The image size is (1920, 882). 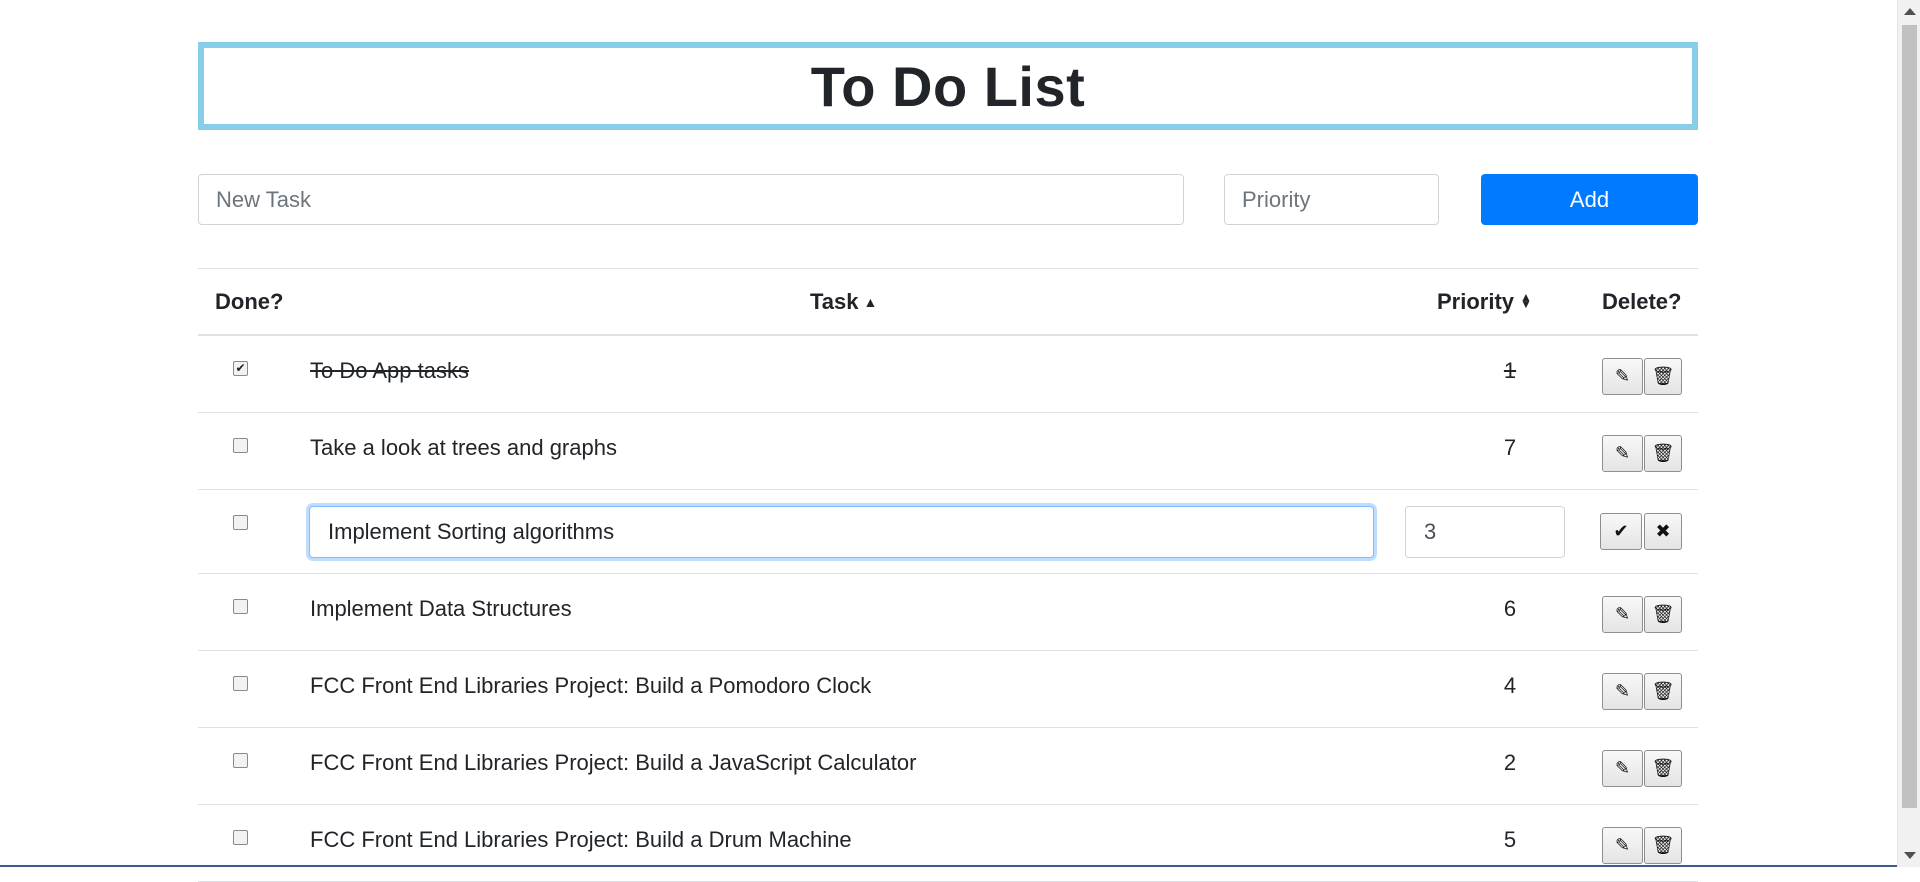 What do you see at coordinates (441, 608) in the screenshot?
I see `task-text: Implement Data Structures` at bounding box center [441, 608].